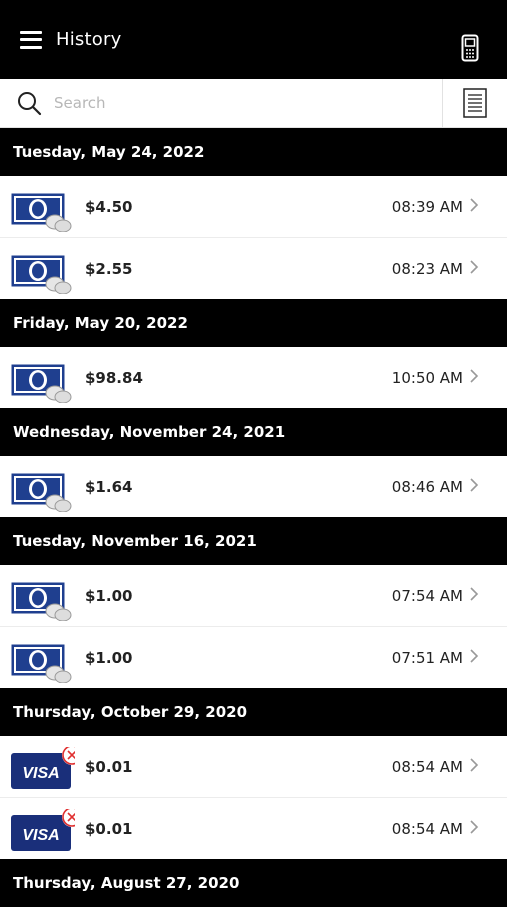 The width and height of the screenshot is (507, 907). What do you see at coordinates (114, 377) in the screenshot?
I see `transaction-amount: $98.84` at bounding box center [114, 377].